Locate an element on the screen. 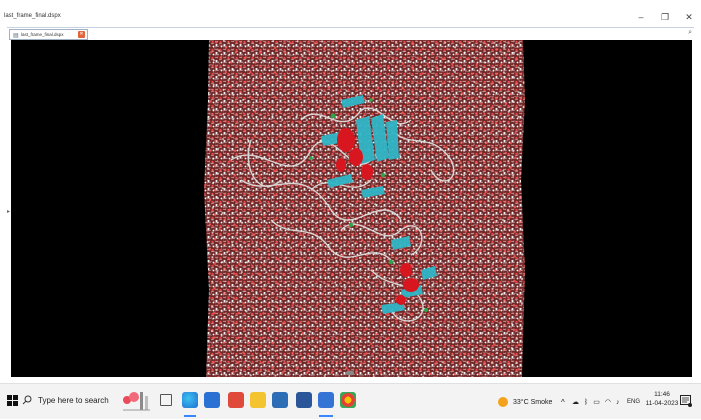 The height and width of the screenshot is (420, 701). language-indicator: ENG is located at coordinates (633, 402).